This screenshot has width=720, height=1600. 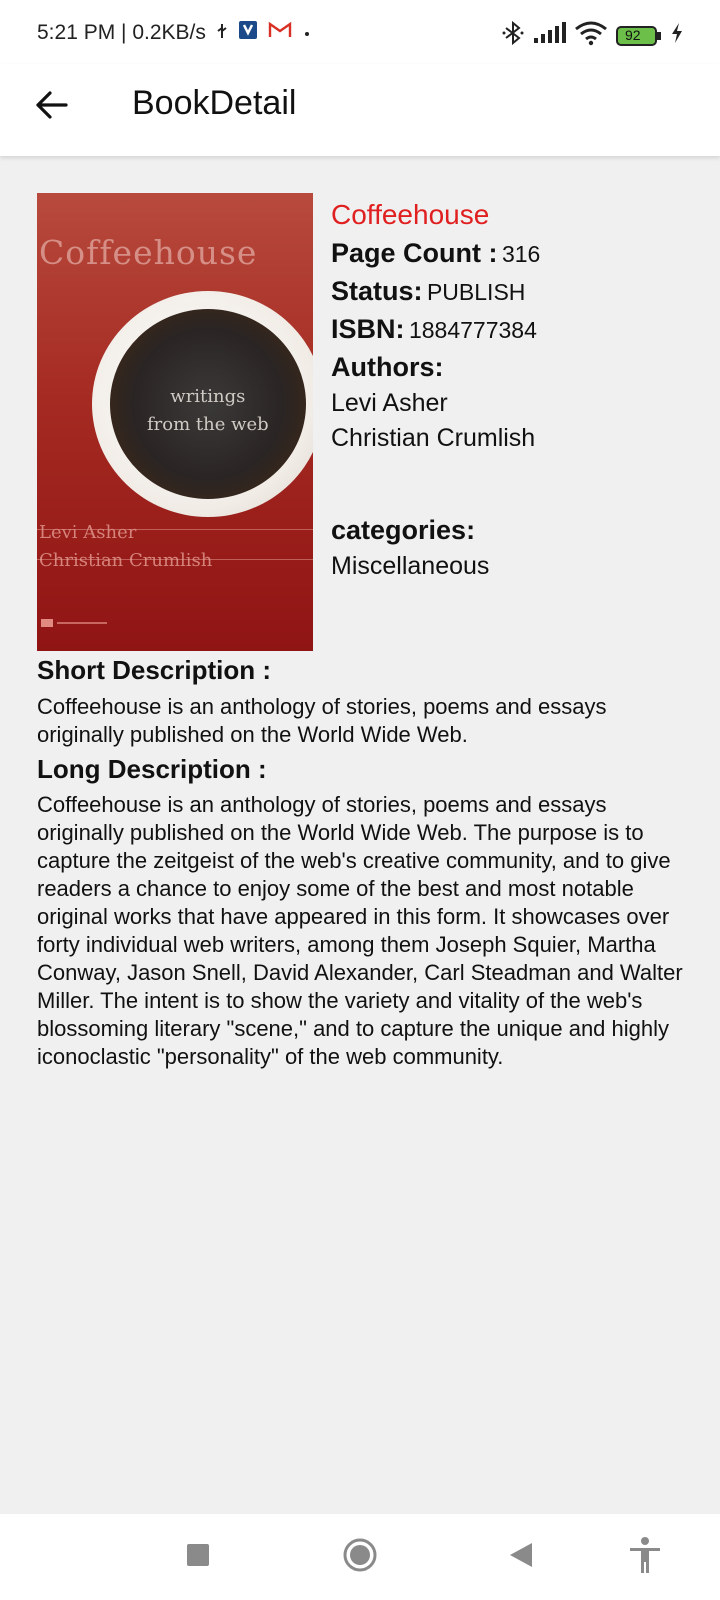 What do you see at coordinates (403, 530) in the screenshot?
I see `categories-label: categories:` at bounding box center [403, 530].